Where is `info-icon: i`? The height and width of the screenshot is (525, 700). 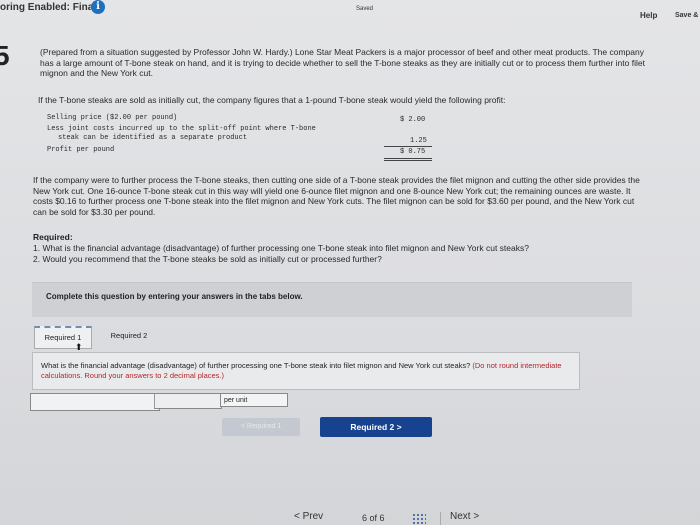 info-icon: i is located at coordinates (98, 7).